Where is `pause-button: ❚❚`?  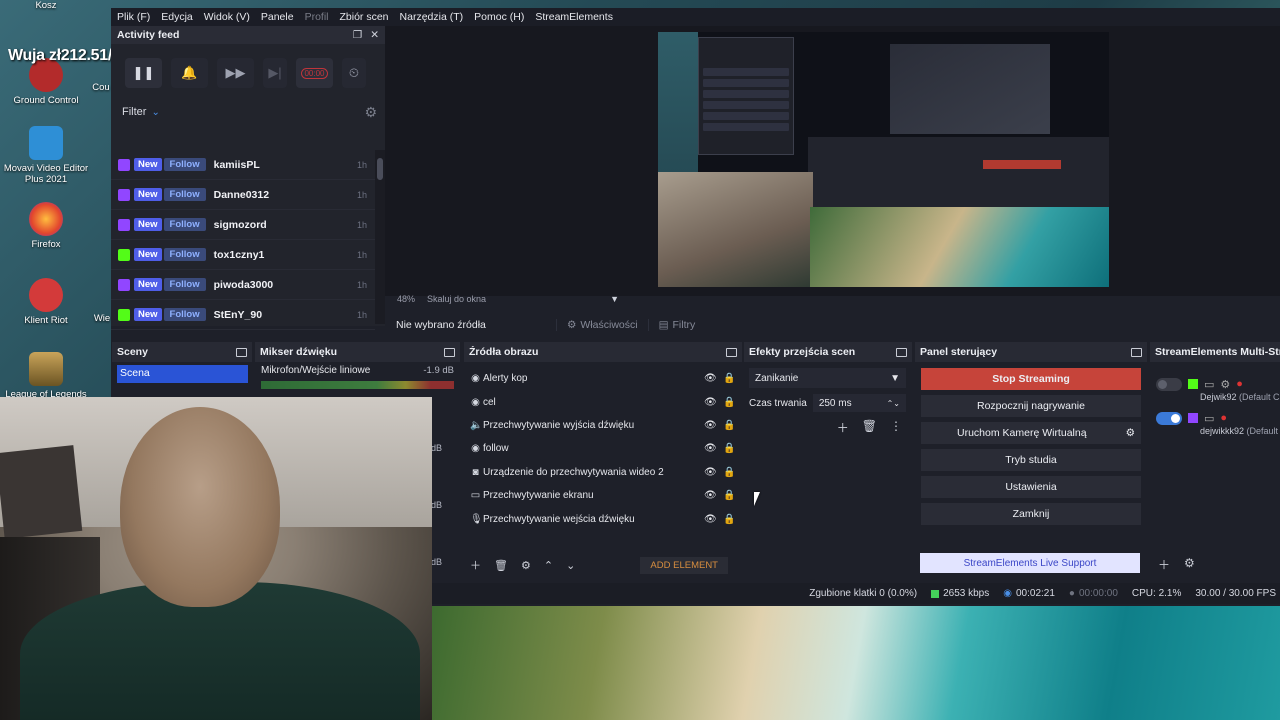 pause-button: ❚❚ is located at coordinates (143, 73).